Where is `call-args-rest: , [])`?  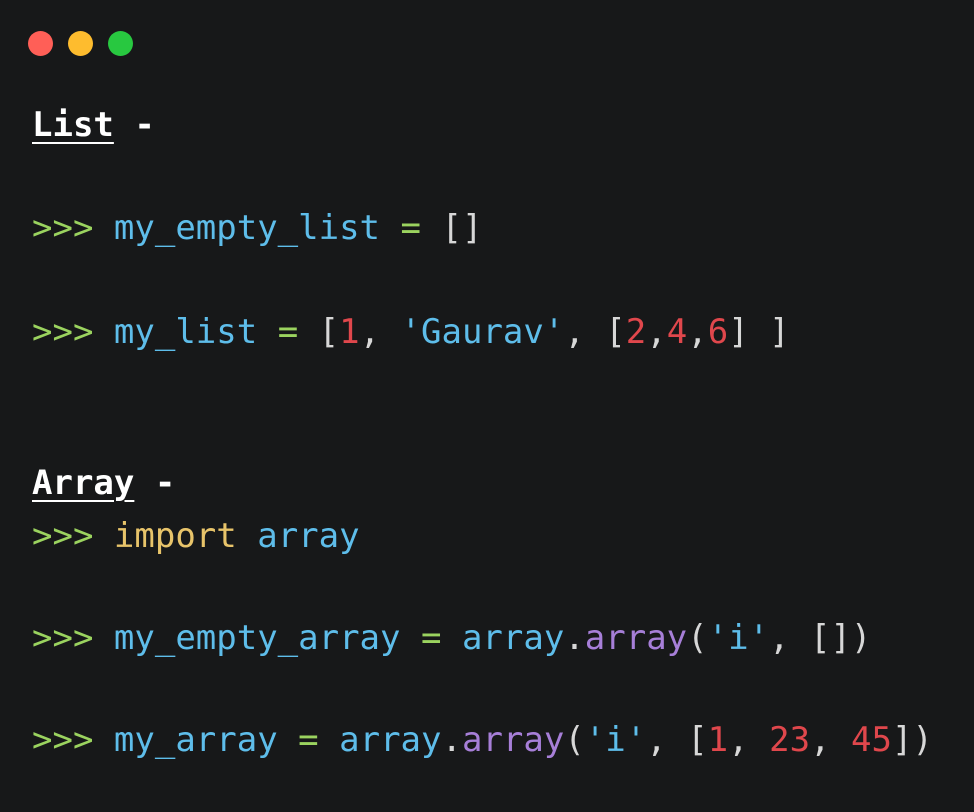 call-args-rest: , []) is located at coordinates (820, 638).